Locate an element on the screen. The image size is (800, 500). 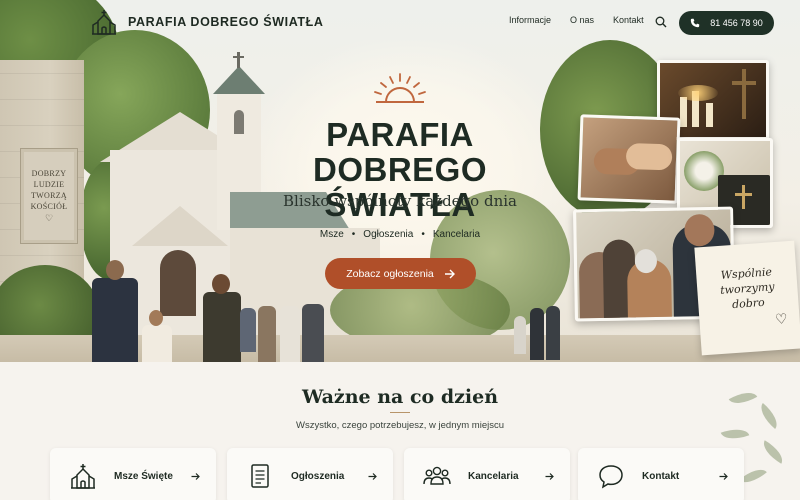
candle-flame is located at coordinates (698, 93).